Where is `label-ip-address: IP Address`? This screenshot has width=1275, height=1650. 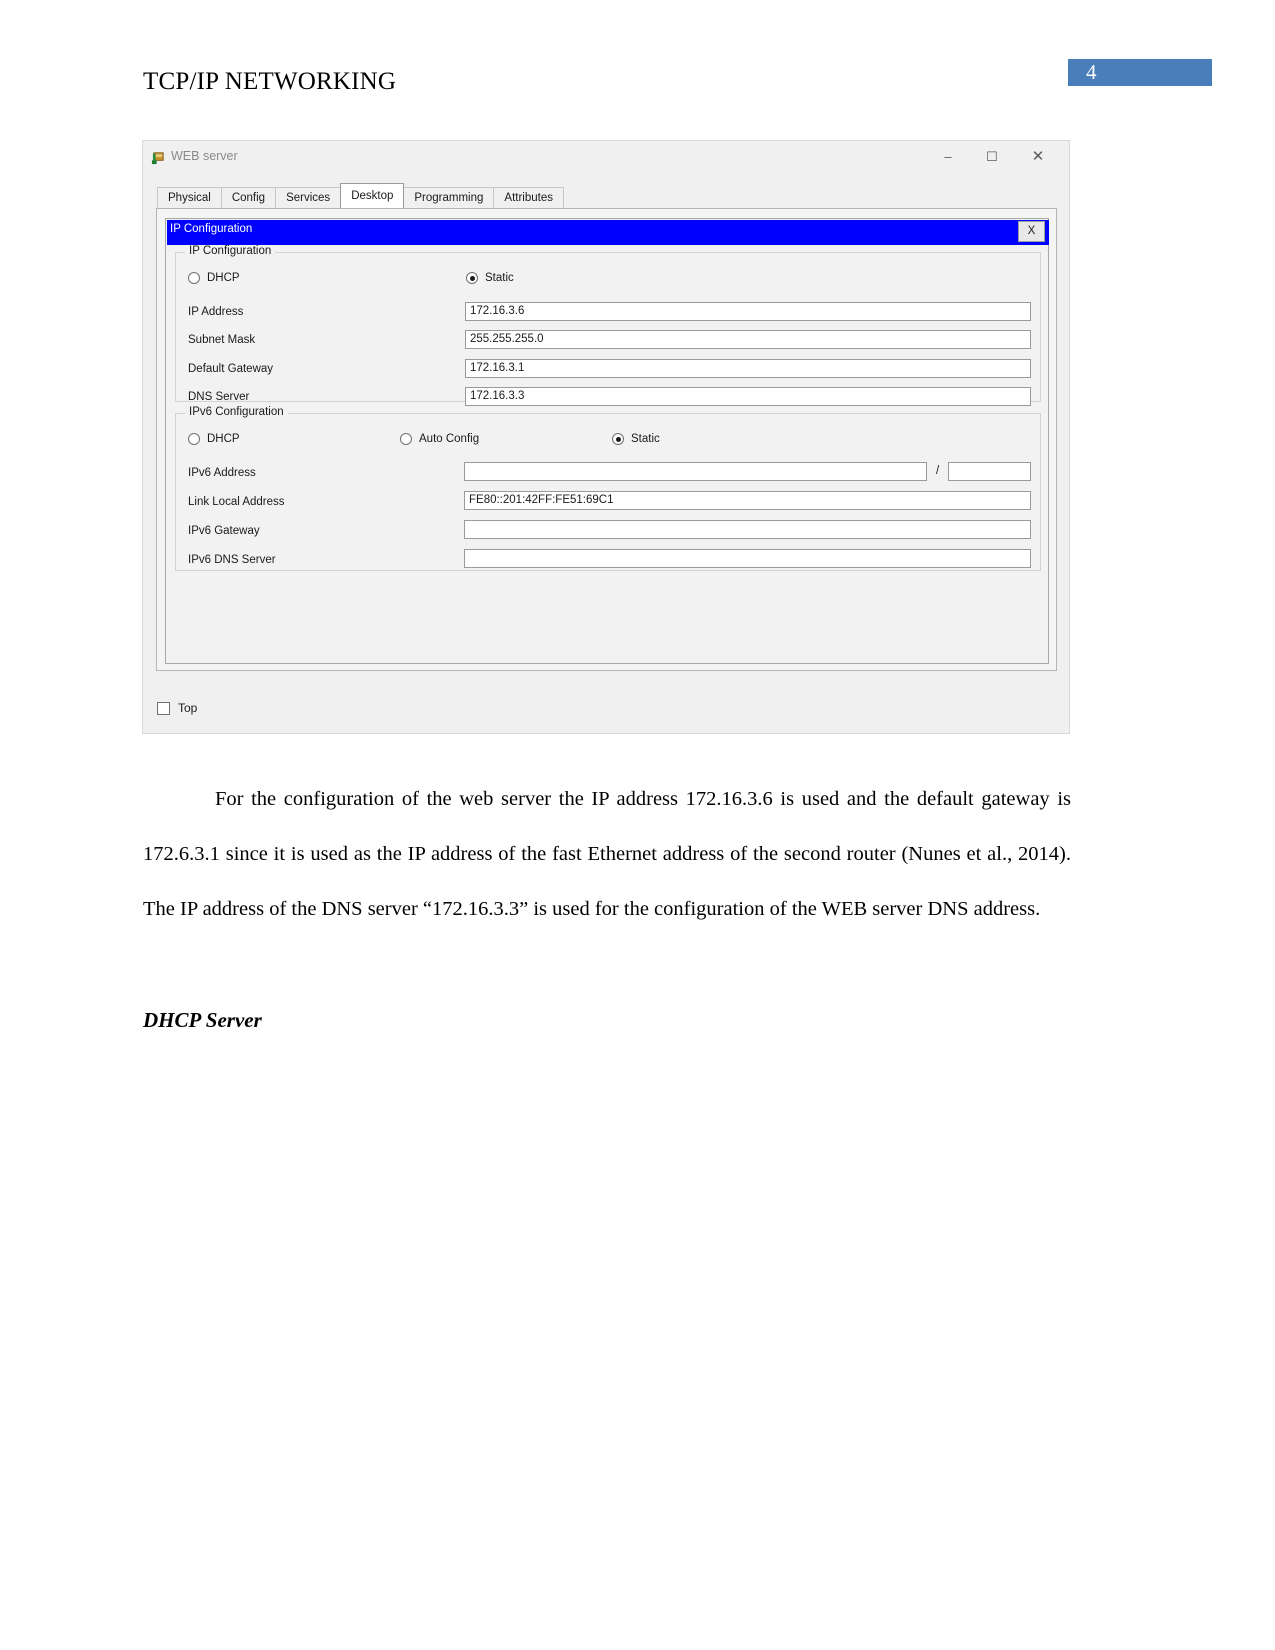 label-ip-address: IP Address is located at coordinates (216, 312).